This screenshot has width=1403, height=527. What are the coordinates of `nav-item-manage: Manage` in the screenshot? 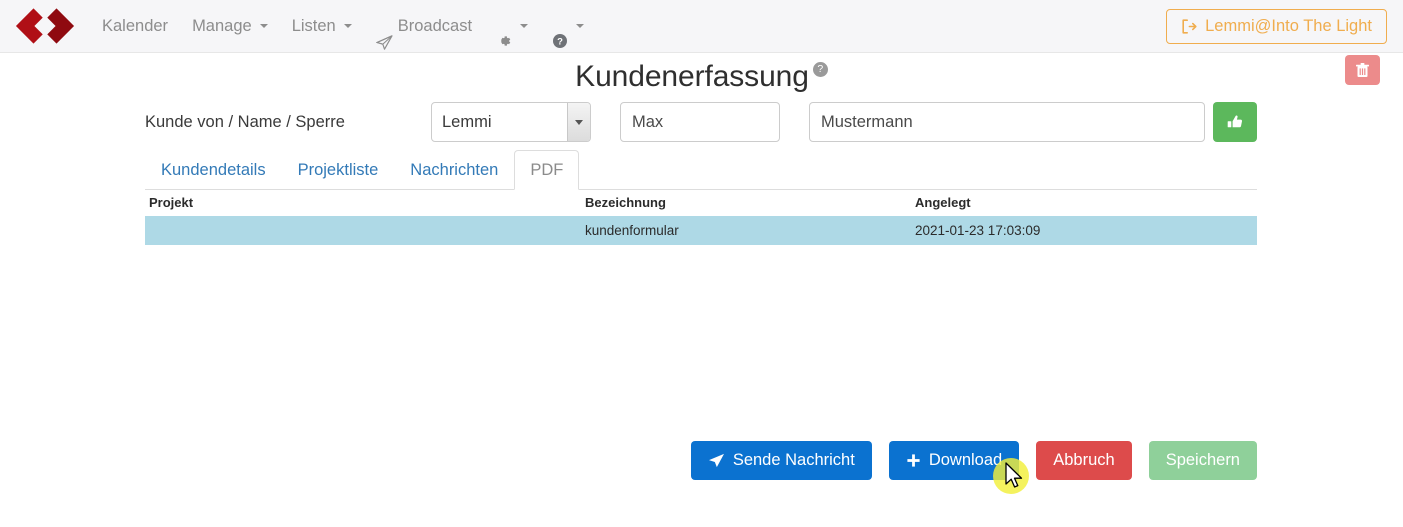 It's located at (230, 26).